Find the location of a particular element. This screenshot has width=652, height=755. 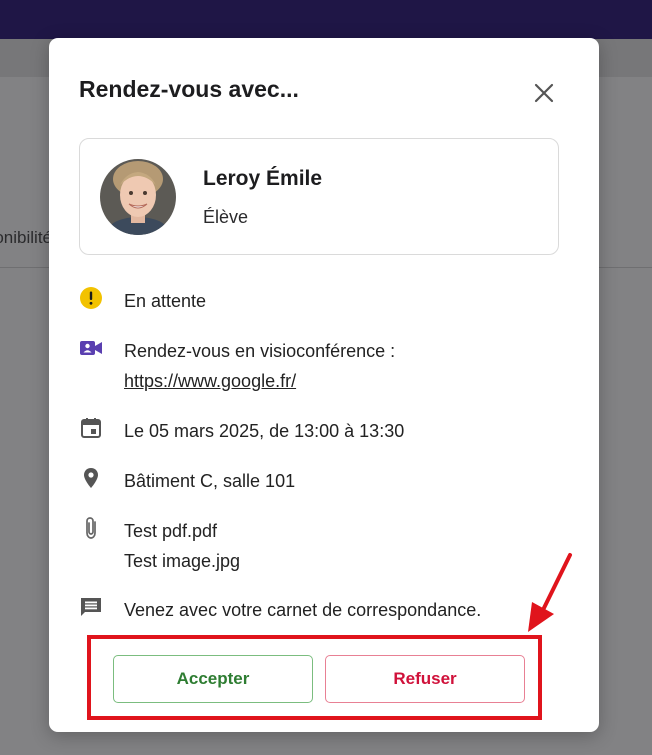

accept-button: Accepter is located at coordinates (213, 679).